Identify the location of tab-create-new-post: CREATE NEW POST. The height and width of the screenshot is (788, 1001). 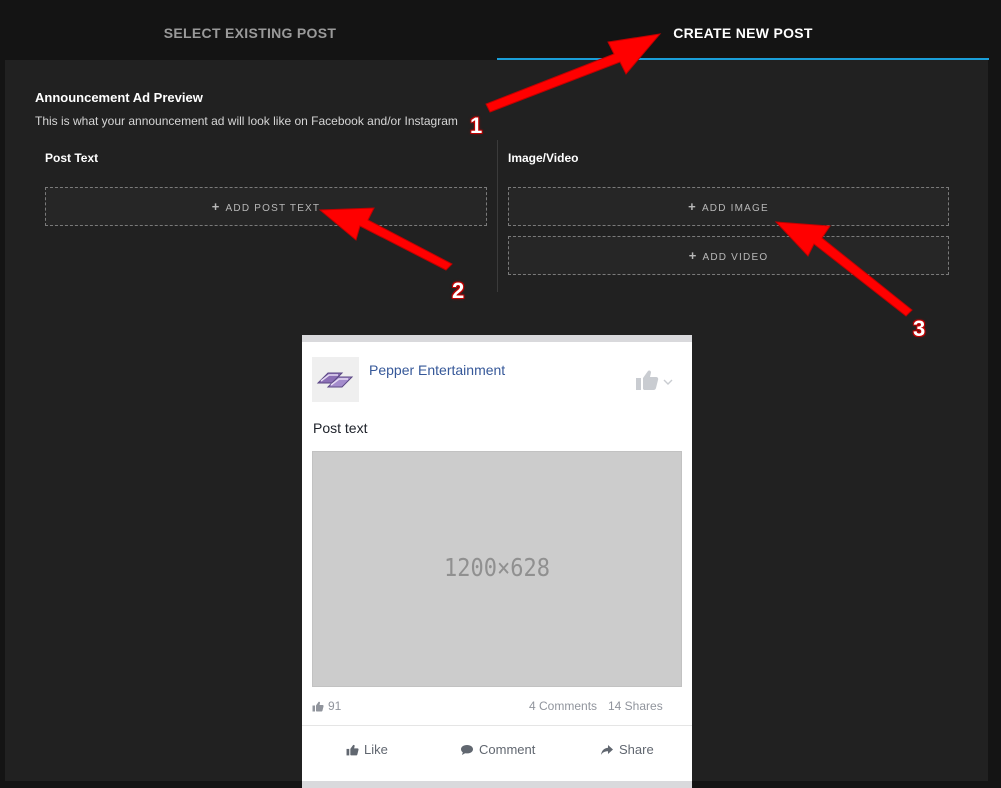
(743, 30).